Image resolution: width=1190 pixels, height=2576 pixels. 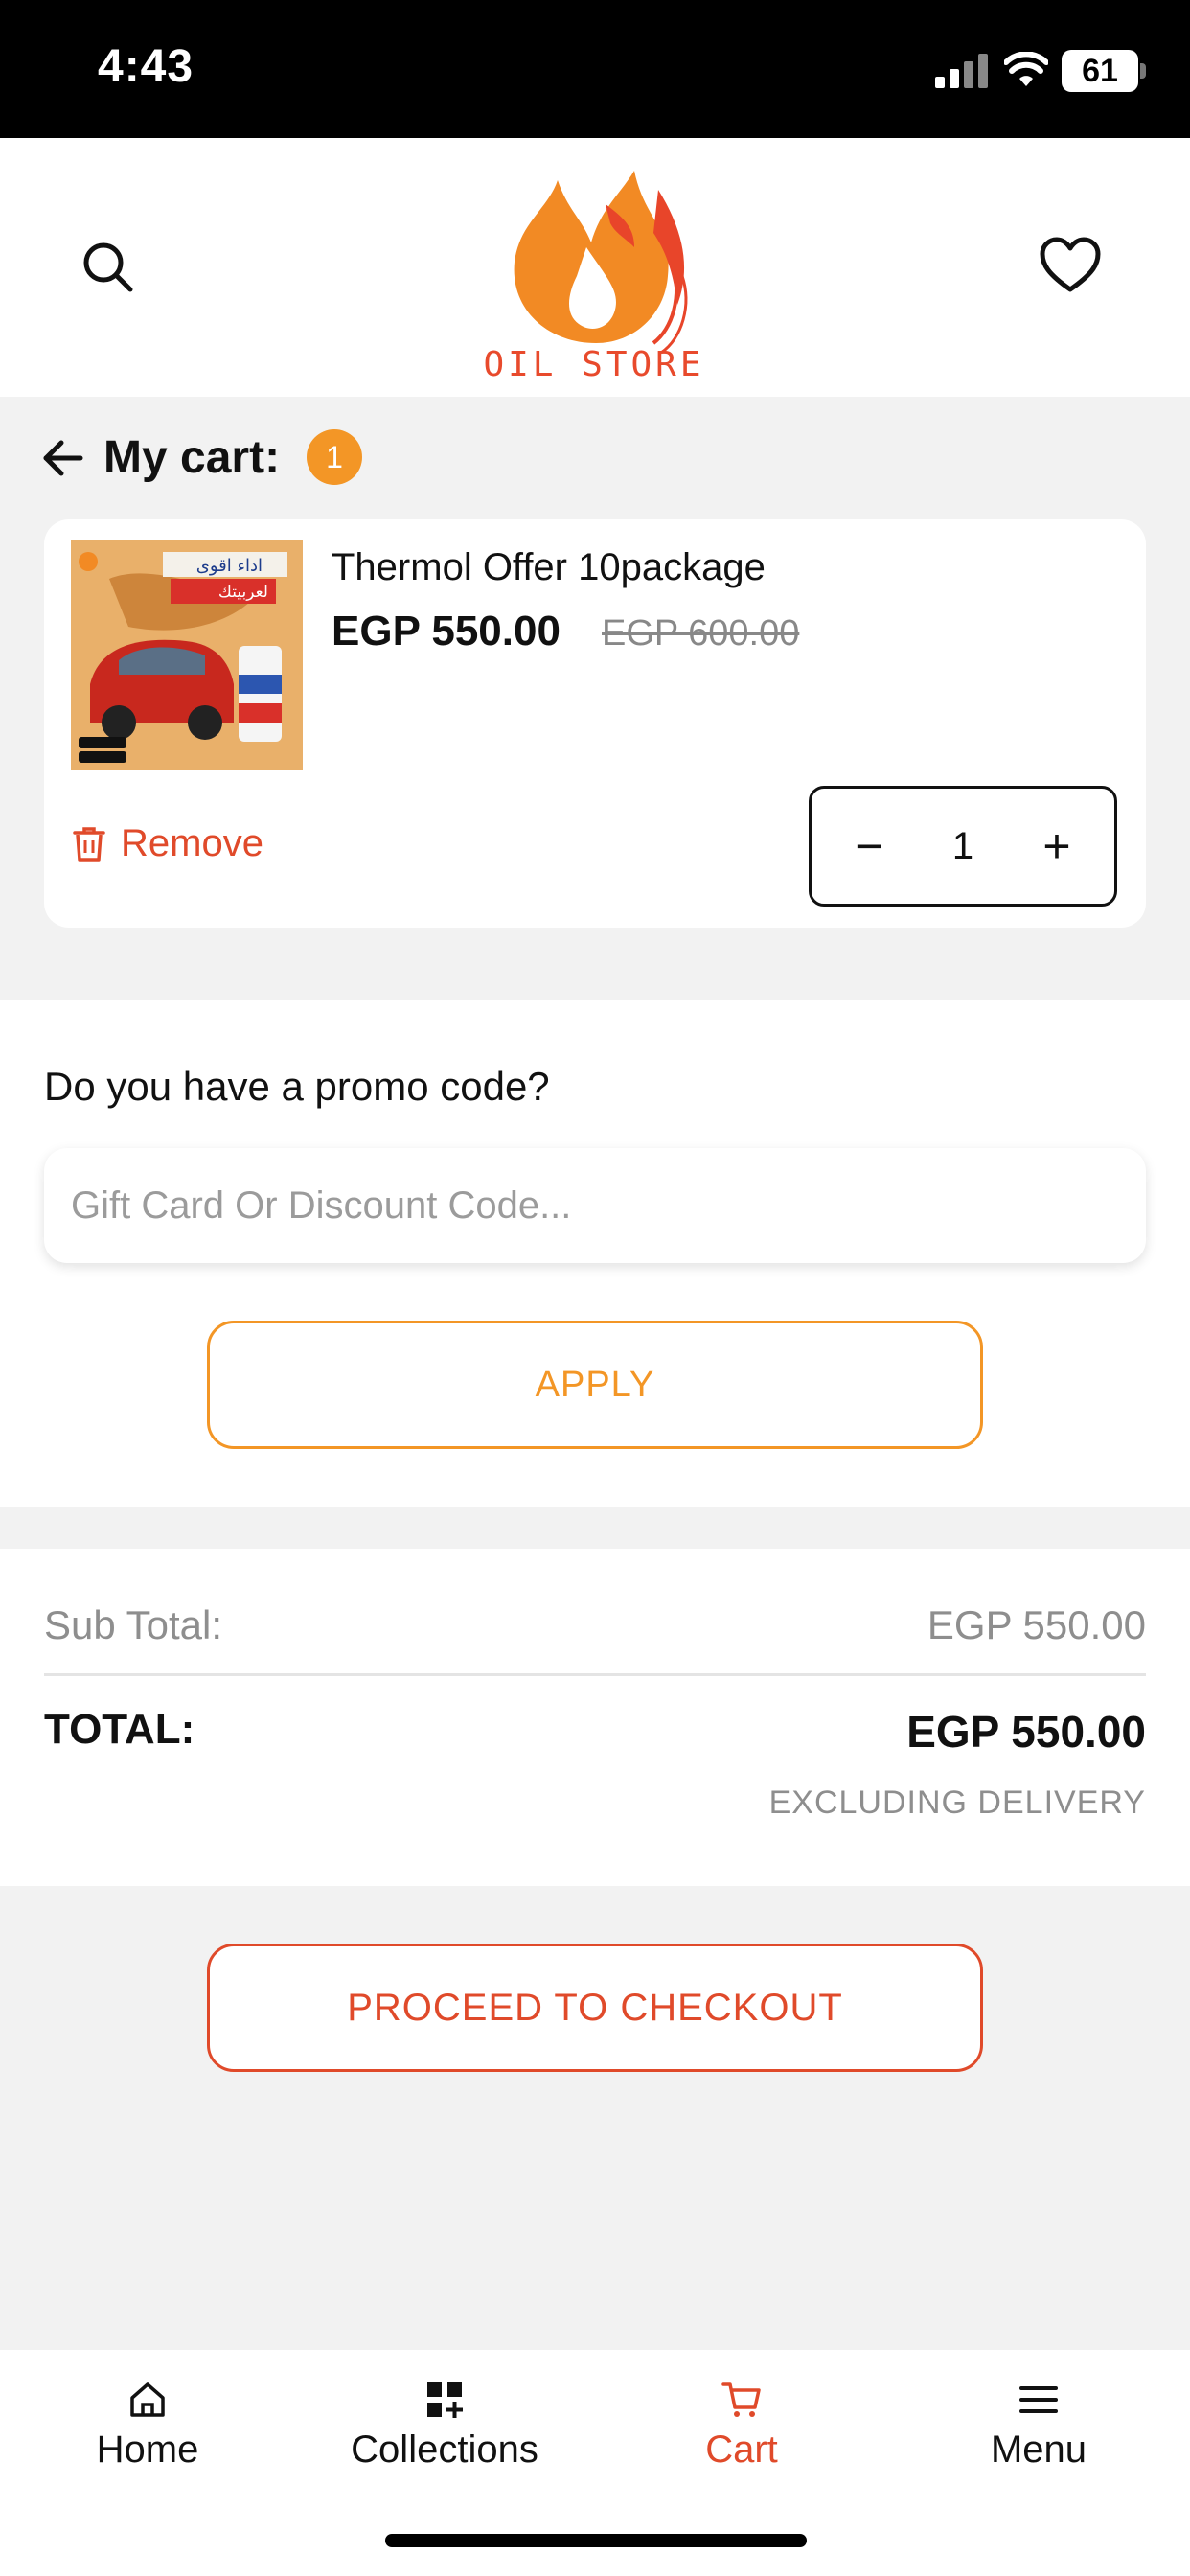 What do you see at coordinates (962, 71) in the screenshot?
I see `signal-icon` at bounding box center [962, 71].